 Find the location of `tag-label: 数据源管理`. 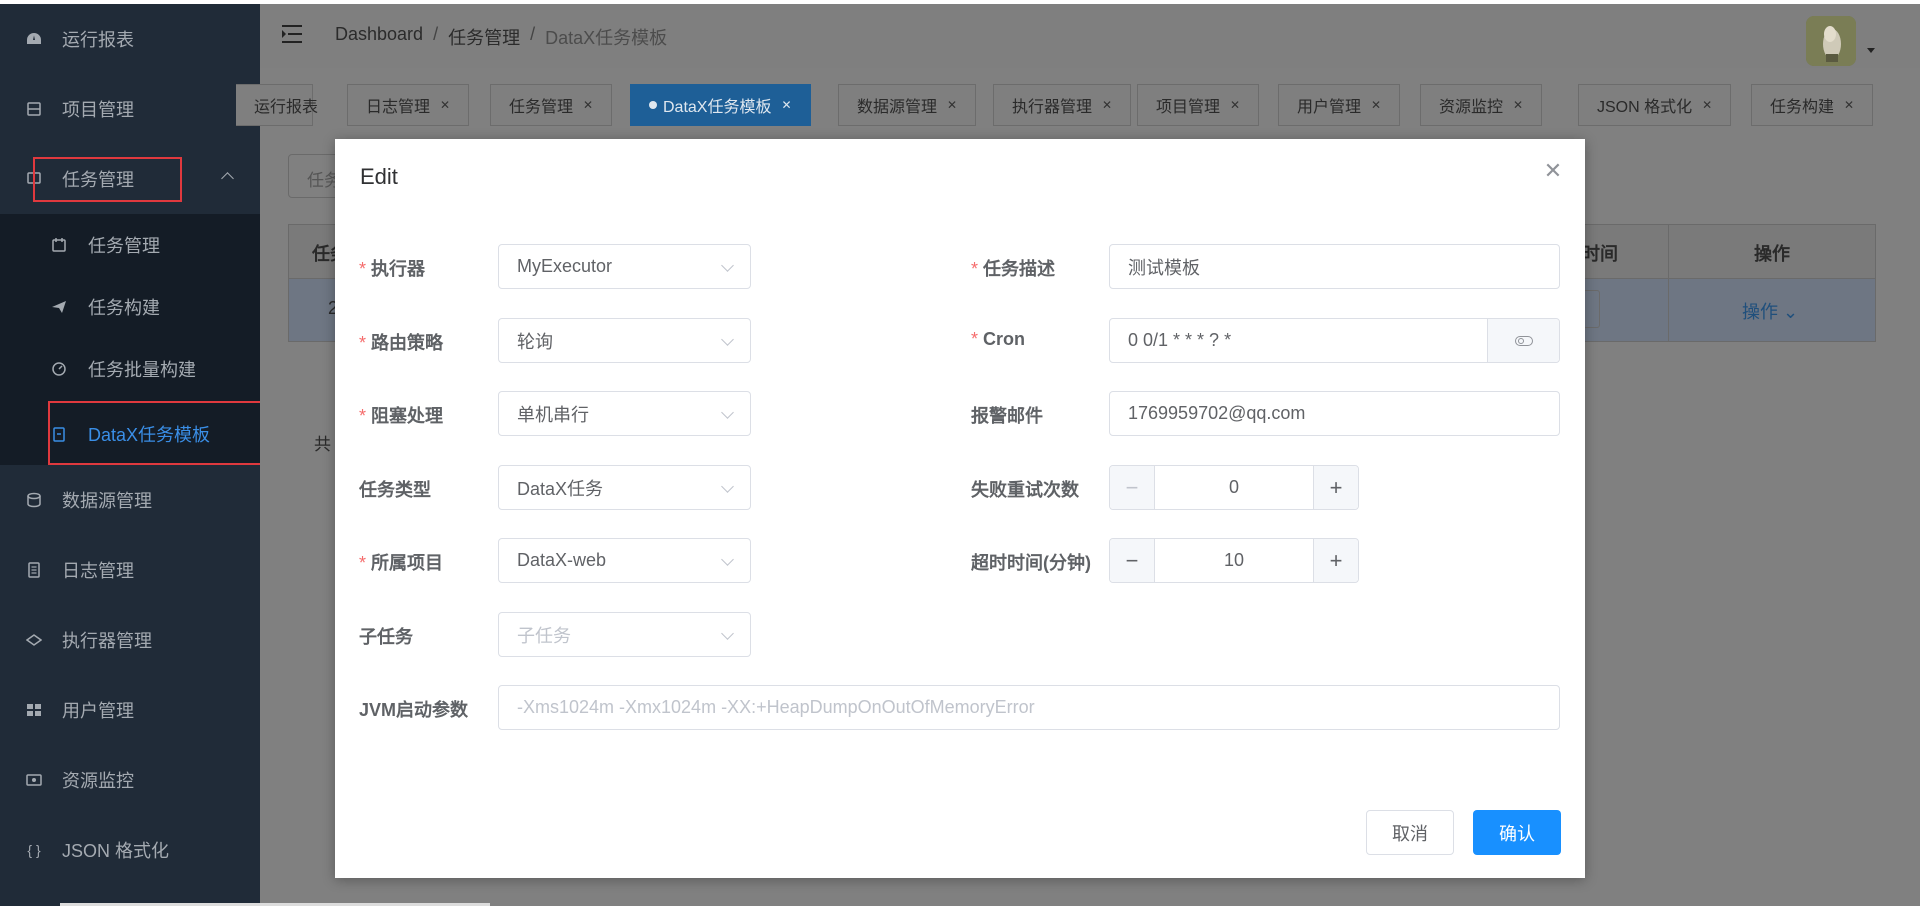

tag-label: 数据源管理 is located at coordinates (897, 107).